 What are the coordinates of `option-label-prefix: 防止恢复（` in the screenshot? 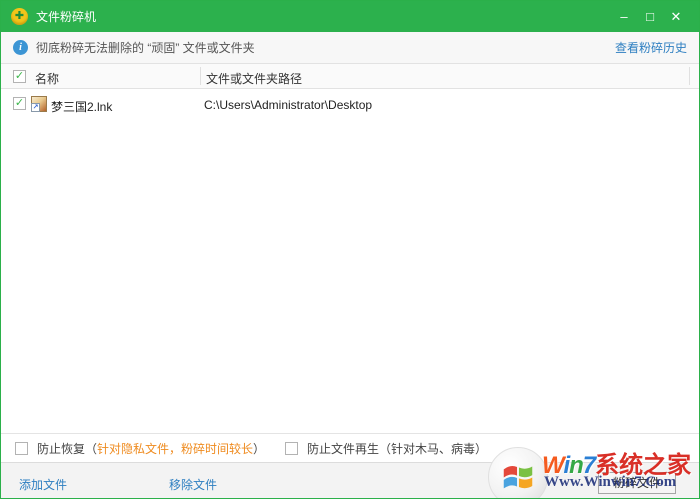 It's located at (67, 448).